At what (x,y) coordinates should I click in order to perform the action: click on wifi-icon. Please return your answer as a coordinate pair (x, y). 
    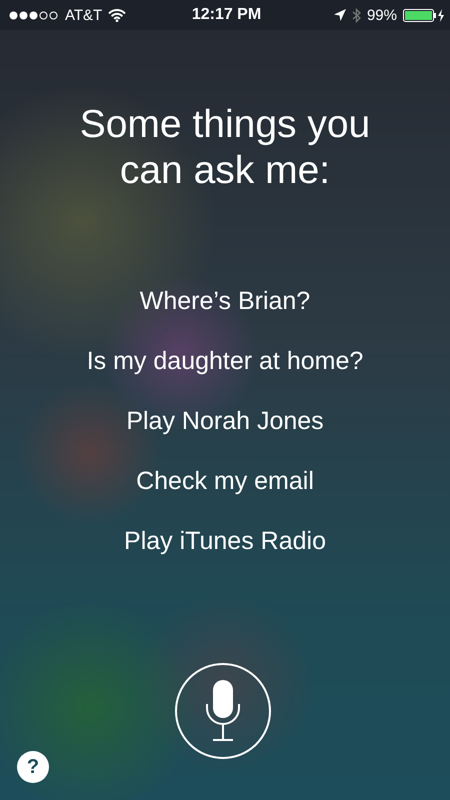
    Looking at the image, I should click on (117, 15).